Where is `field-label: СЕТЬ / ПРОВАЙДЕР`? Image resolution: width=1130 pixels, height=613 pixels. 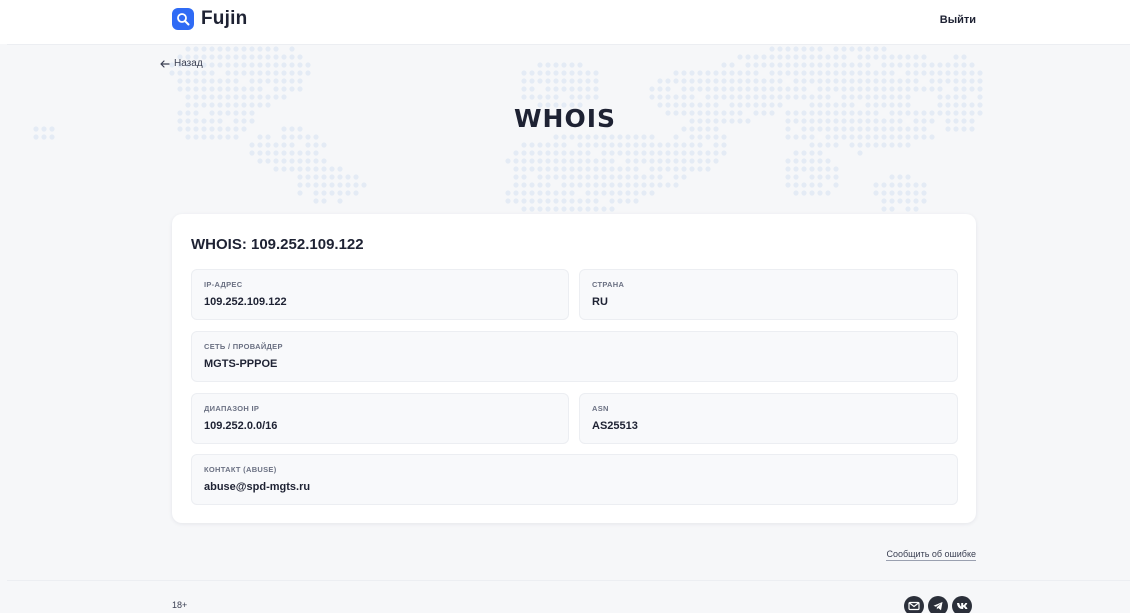 field-label: СЕТЬ / ПРОВАЙДЕР is located at coordinates (243, 346).